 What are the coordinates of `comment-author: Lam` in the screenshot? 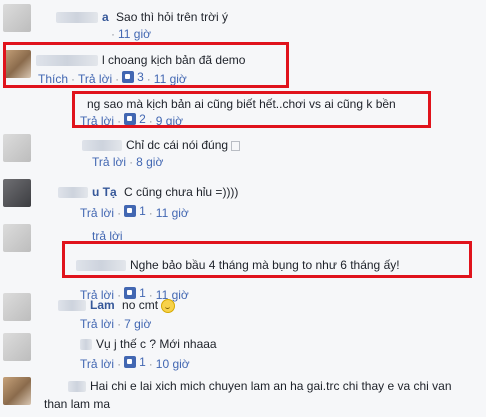 It's located at (102, 305).